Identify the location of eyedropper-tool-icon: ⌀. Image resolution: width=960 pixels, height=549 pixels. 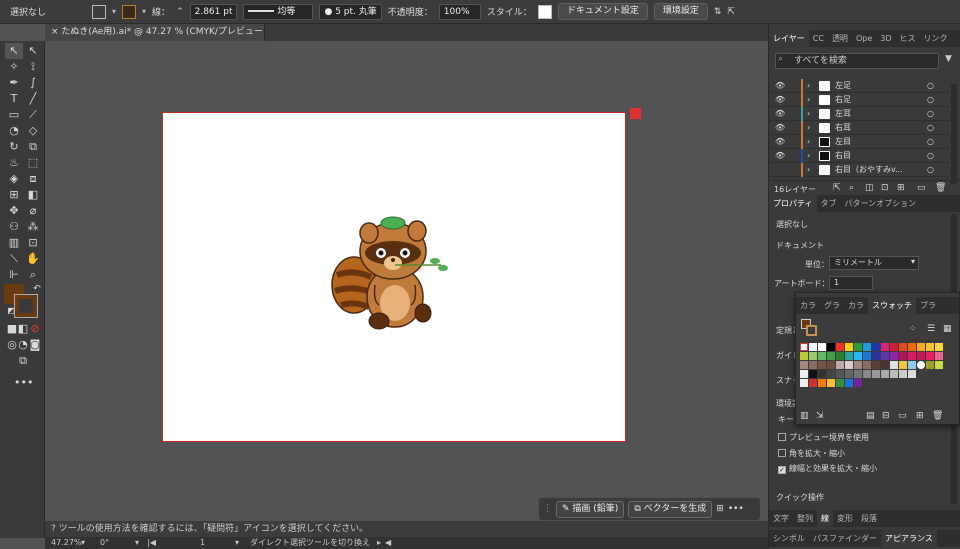
(33, 211).